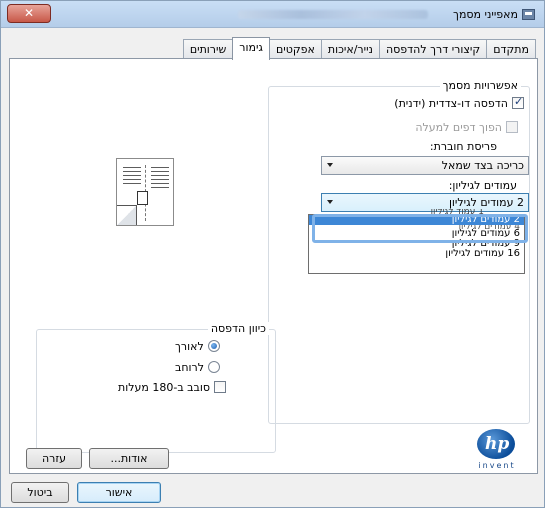  I want to click on duplex-row: הדפסה דו-צדדית (ידנית), so click(459, 102).